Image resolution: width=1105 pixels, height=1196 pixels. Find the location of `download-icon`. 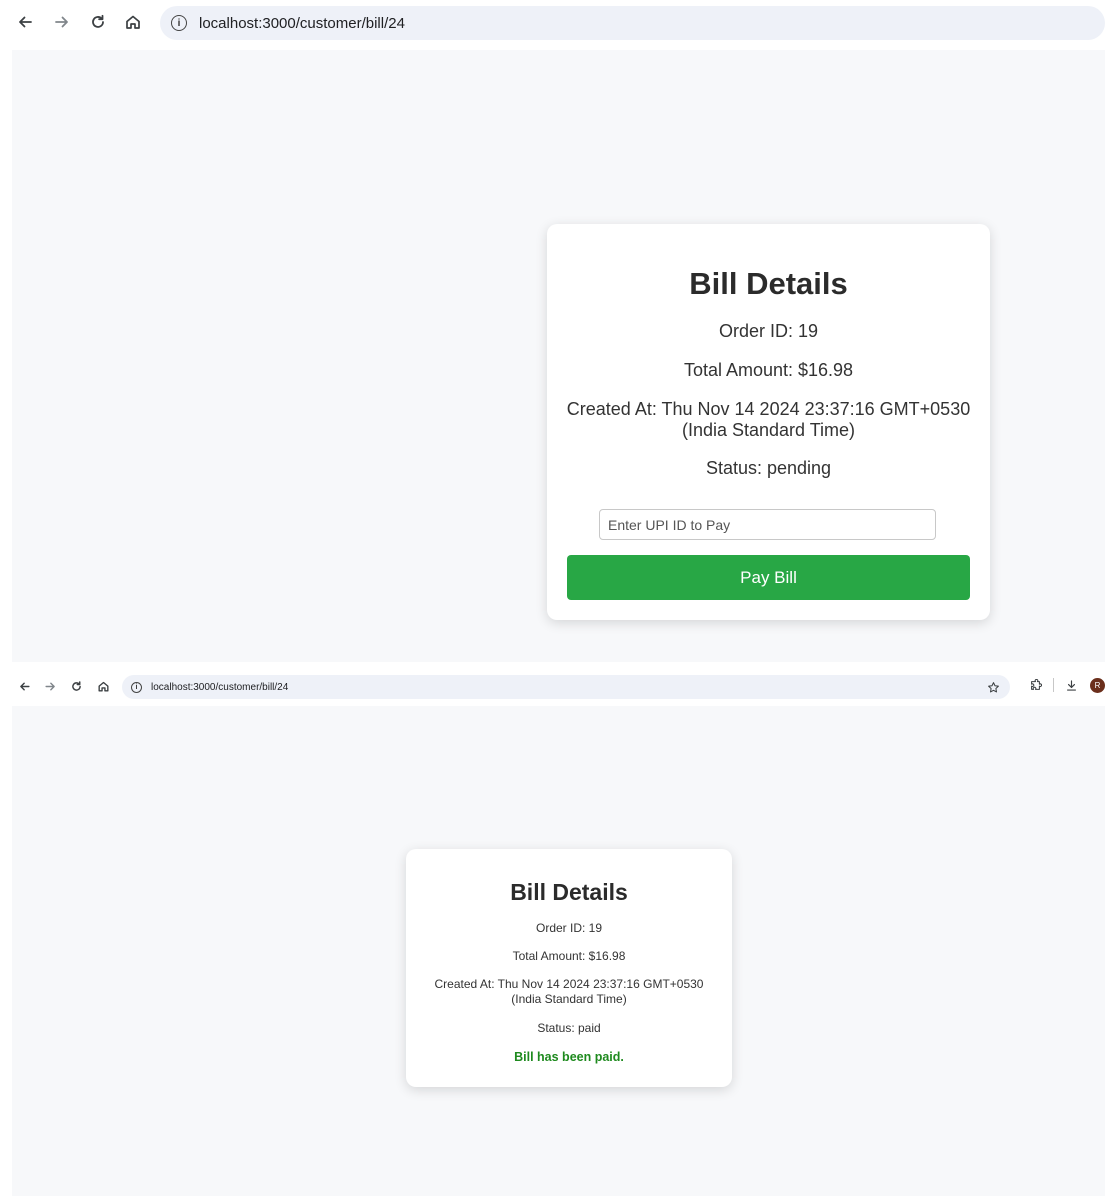

download-icon is located at coordinates (1071, 685).